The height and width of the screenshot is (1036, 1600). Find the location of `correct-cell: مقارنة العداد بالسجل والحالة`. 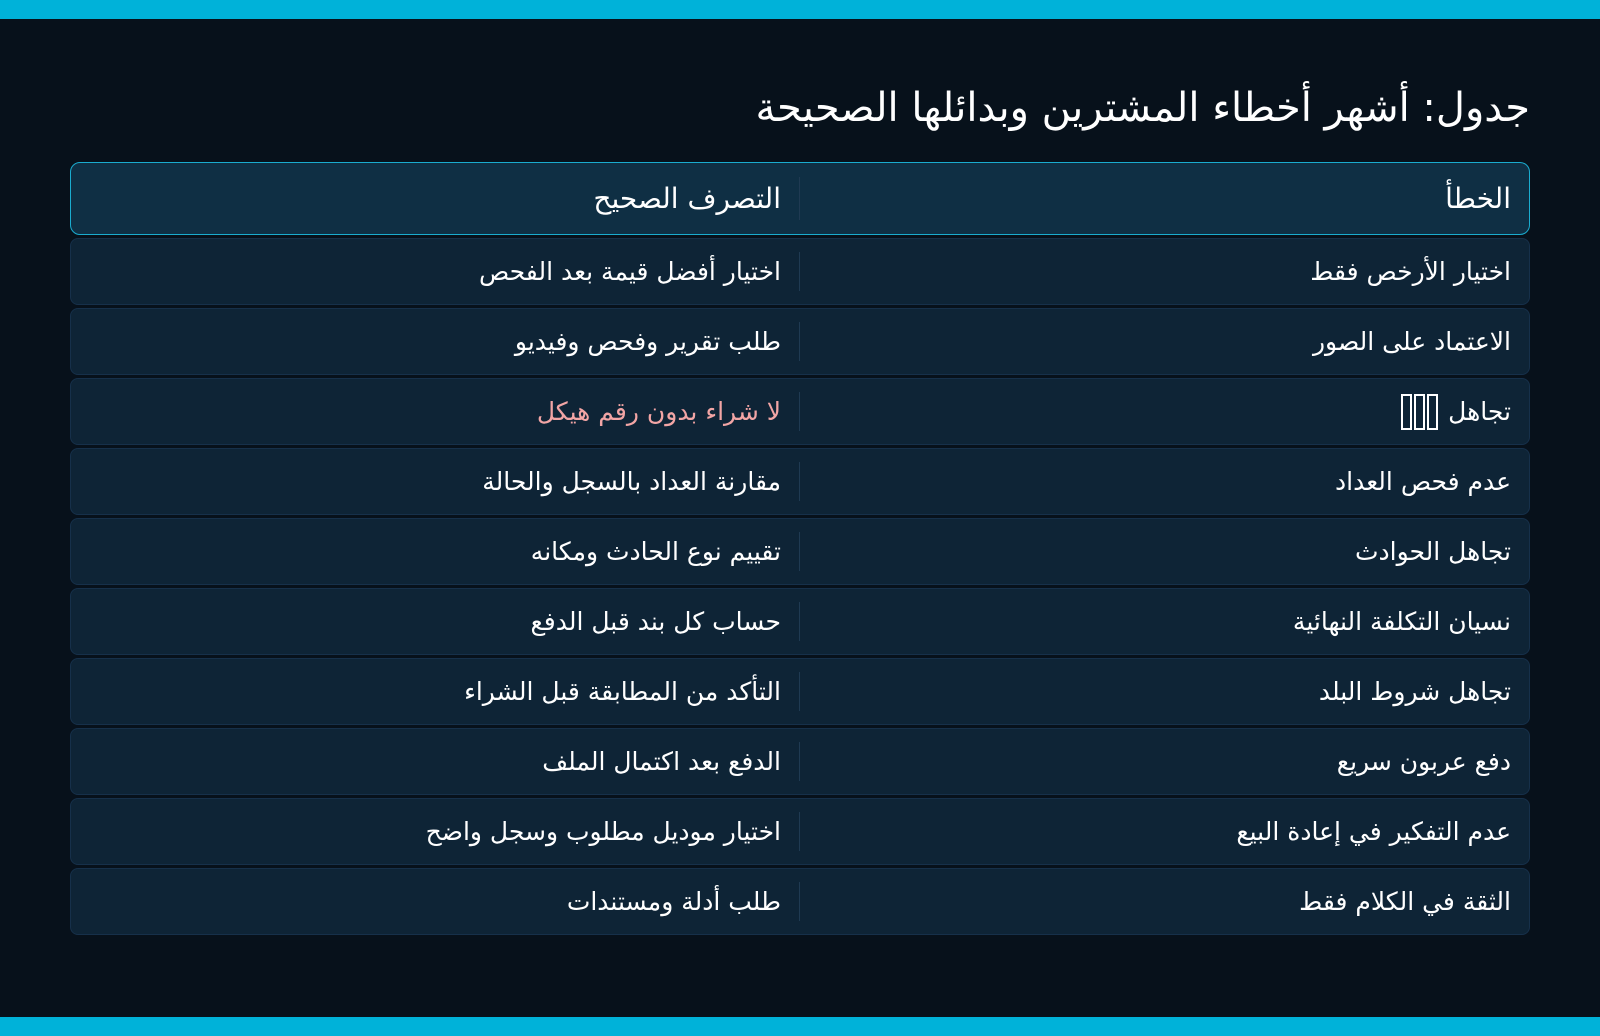

correct-cell: مقارنة العداد بالسجل والحالة is located at coordinates (631, 481).